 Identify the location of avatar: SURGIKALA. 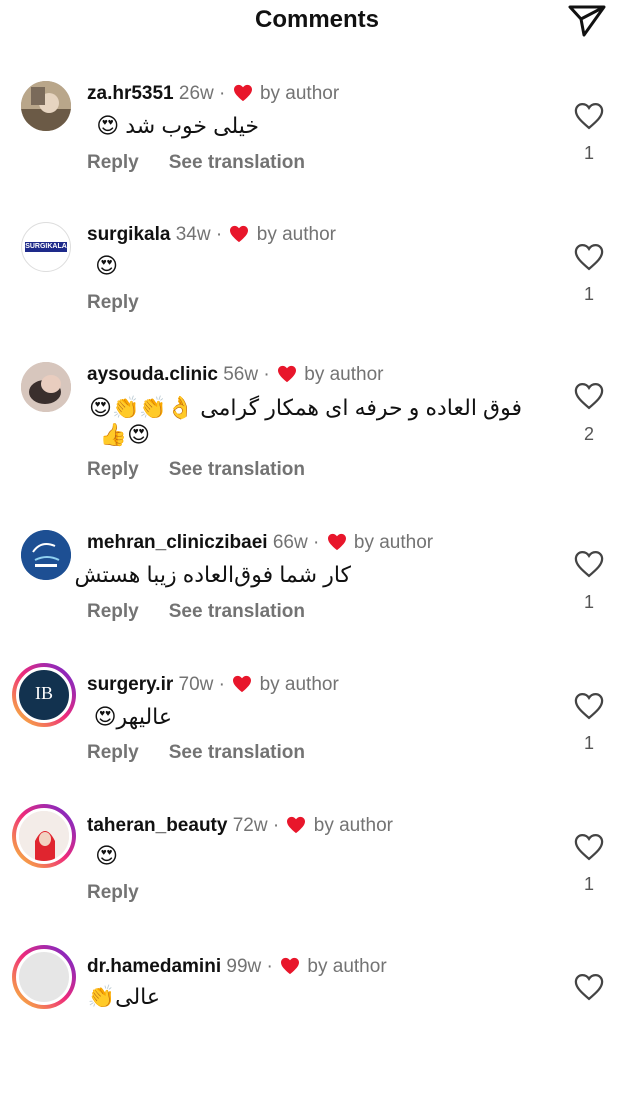
(46, 247).